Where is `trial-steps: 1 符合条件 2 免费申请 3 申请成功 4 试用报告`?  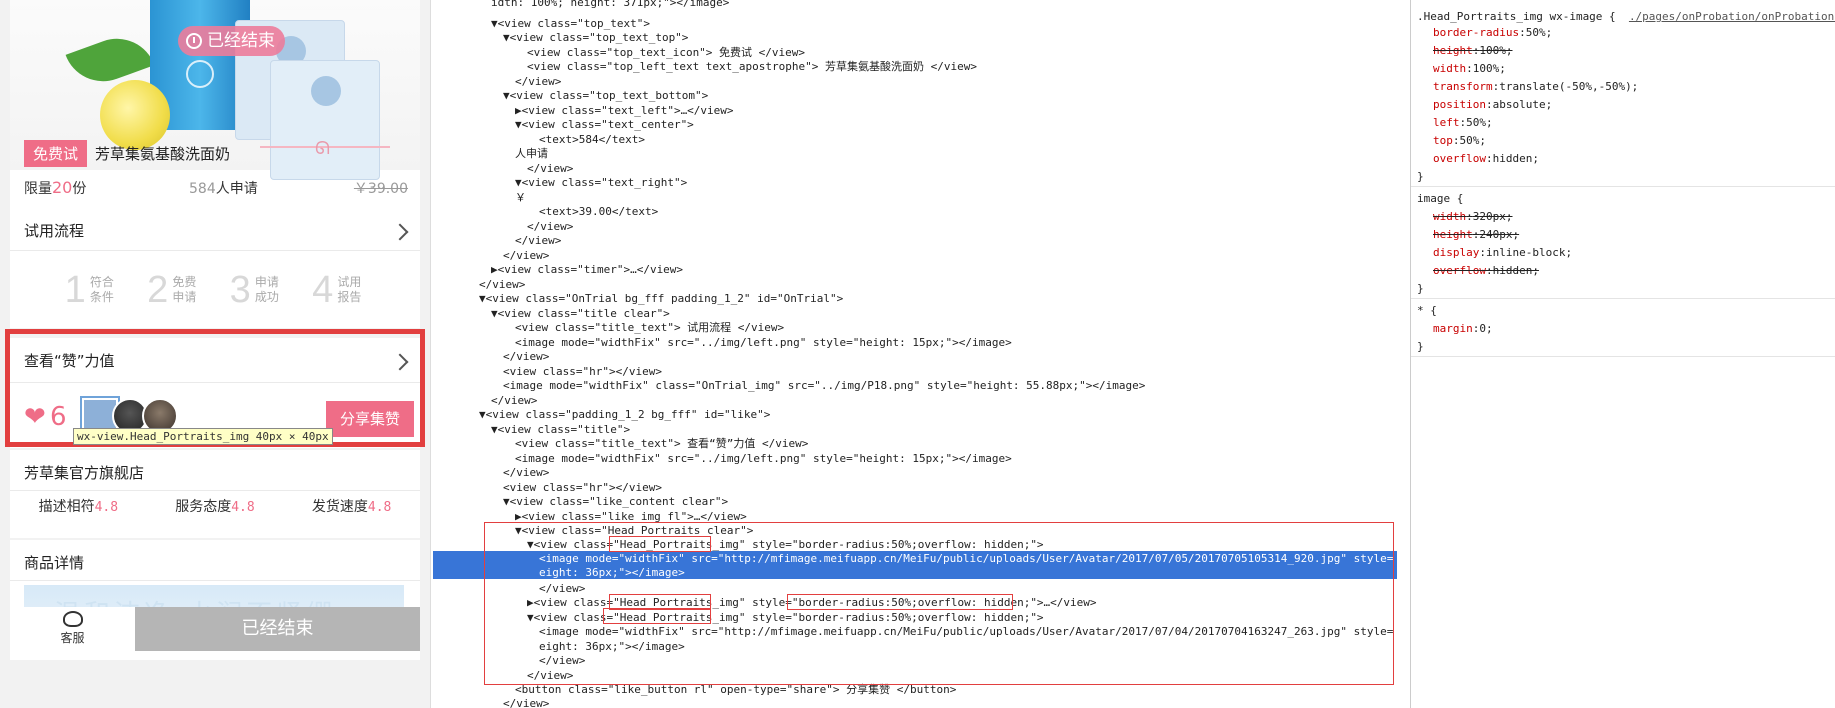
trial-steps: 1 符合条件 2 免费申请 3 申请成功 4 试用报告 is located at coordinates (215, 290).